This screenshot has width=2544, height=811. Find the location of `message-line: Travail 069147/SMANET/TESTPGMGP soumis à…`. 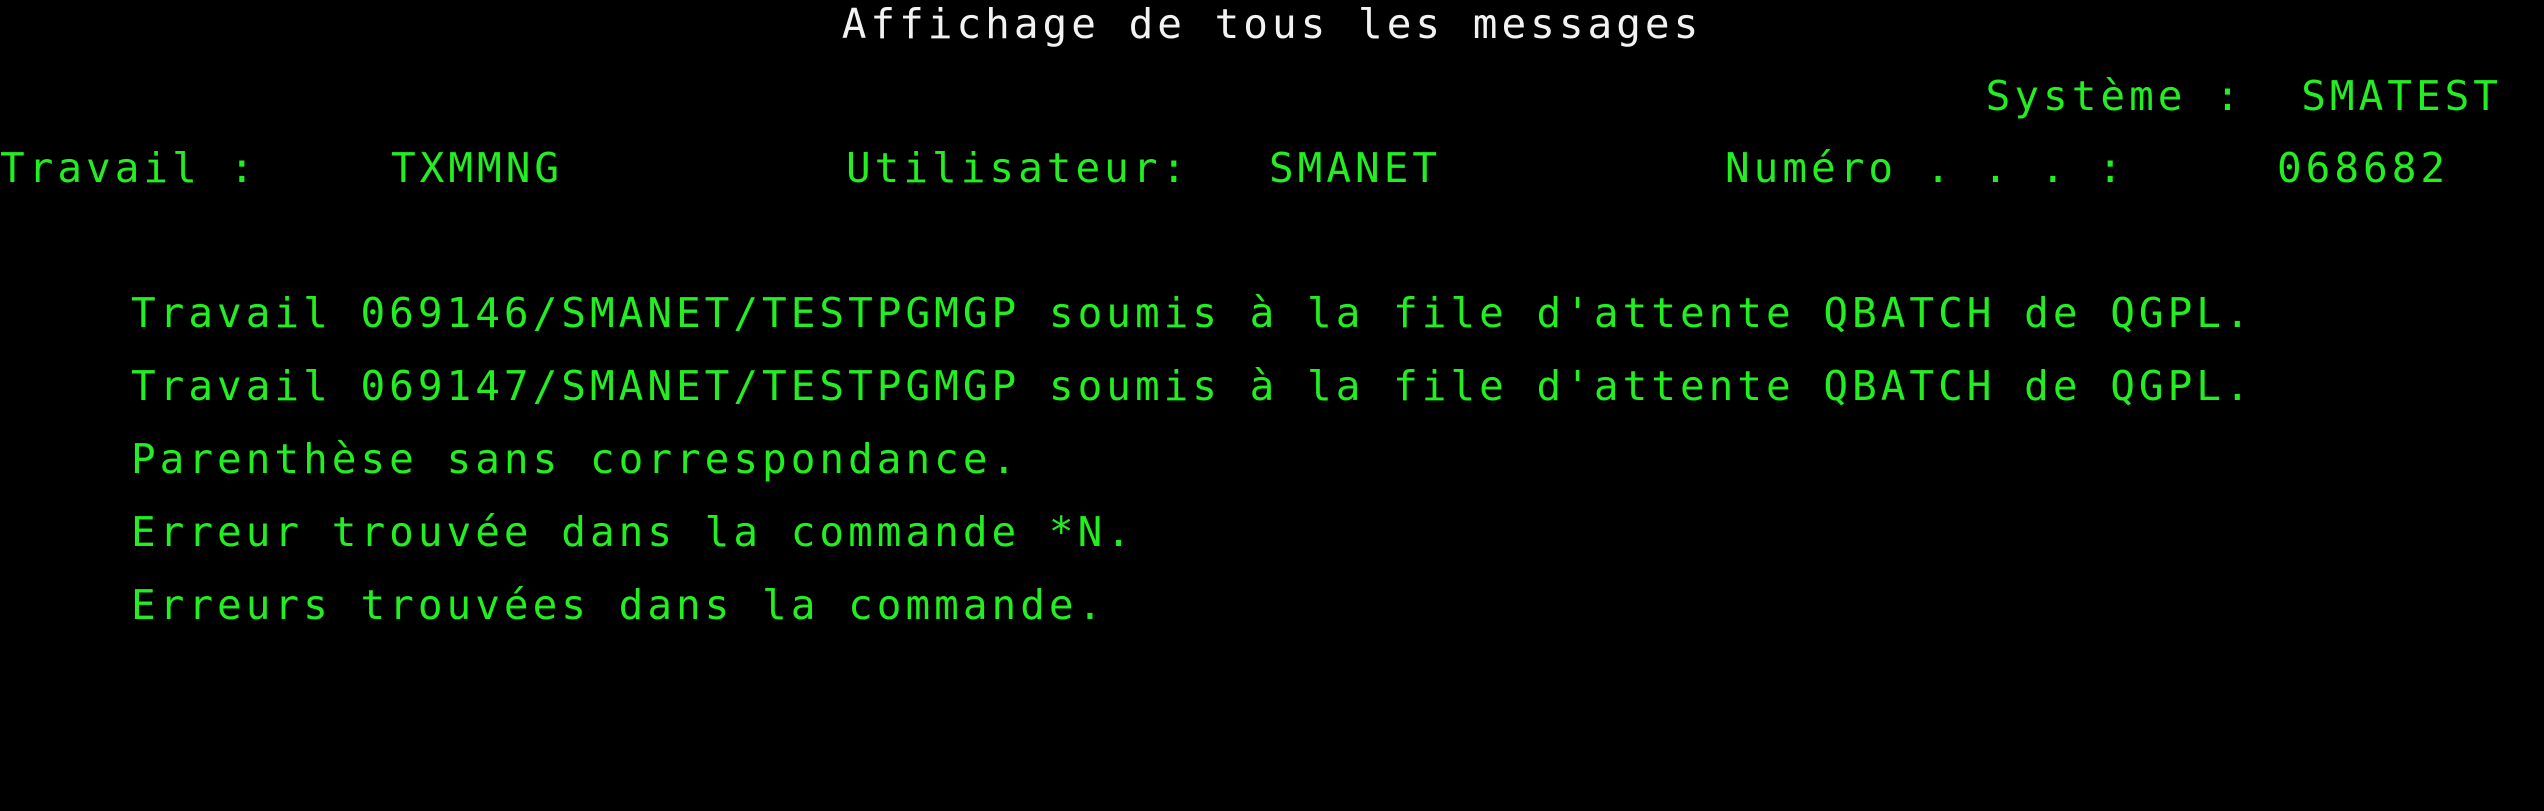

message-line: Travail 069147/SMANET/TESTPGMGP soumis à… is located at coordinates (1192, 386).